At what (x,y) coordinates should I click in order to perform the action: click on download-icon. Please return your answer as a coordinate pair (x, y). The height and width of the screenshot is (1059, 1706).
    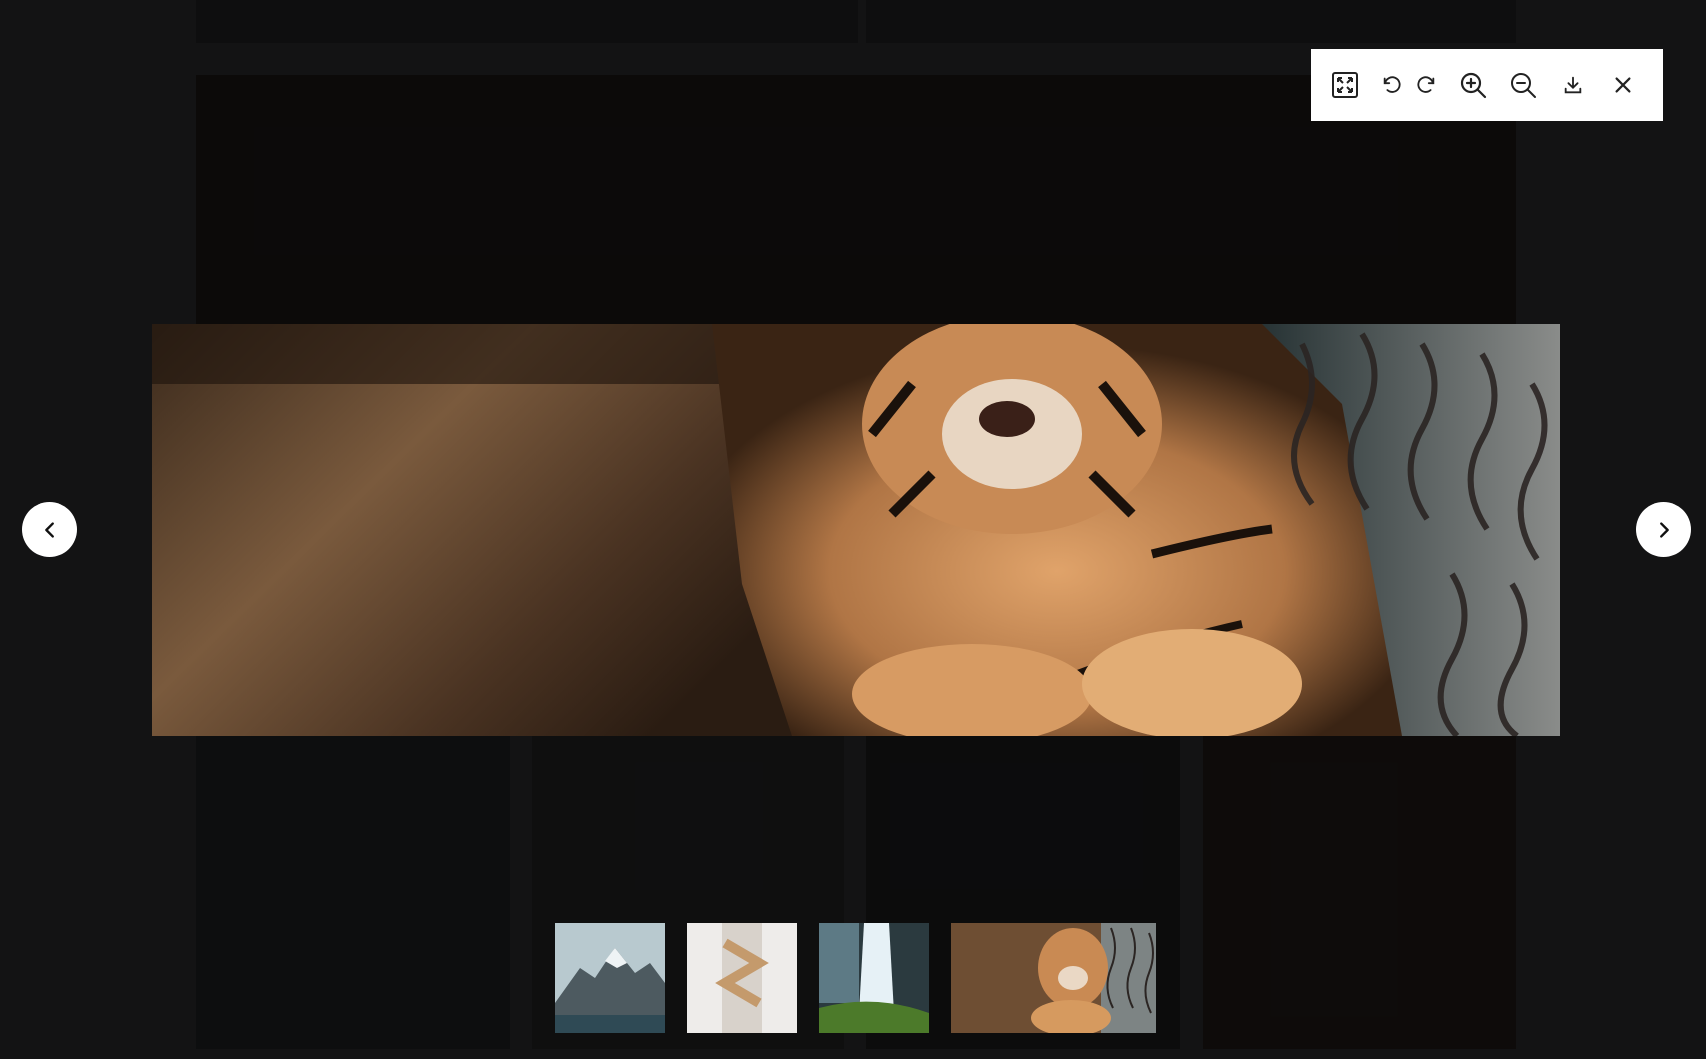
    Looking at the image, I should click on (1573, 85).